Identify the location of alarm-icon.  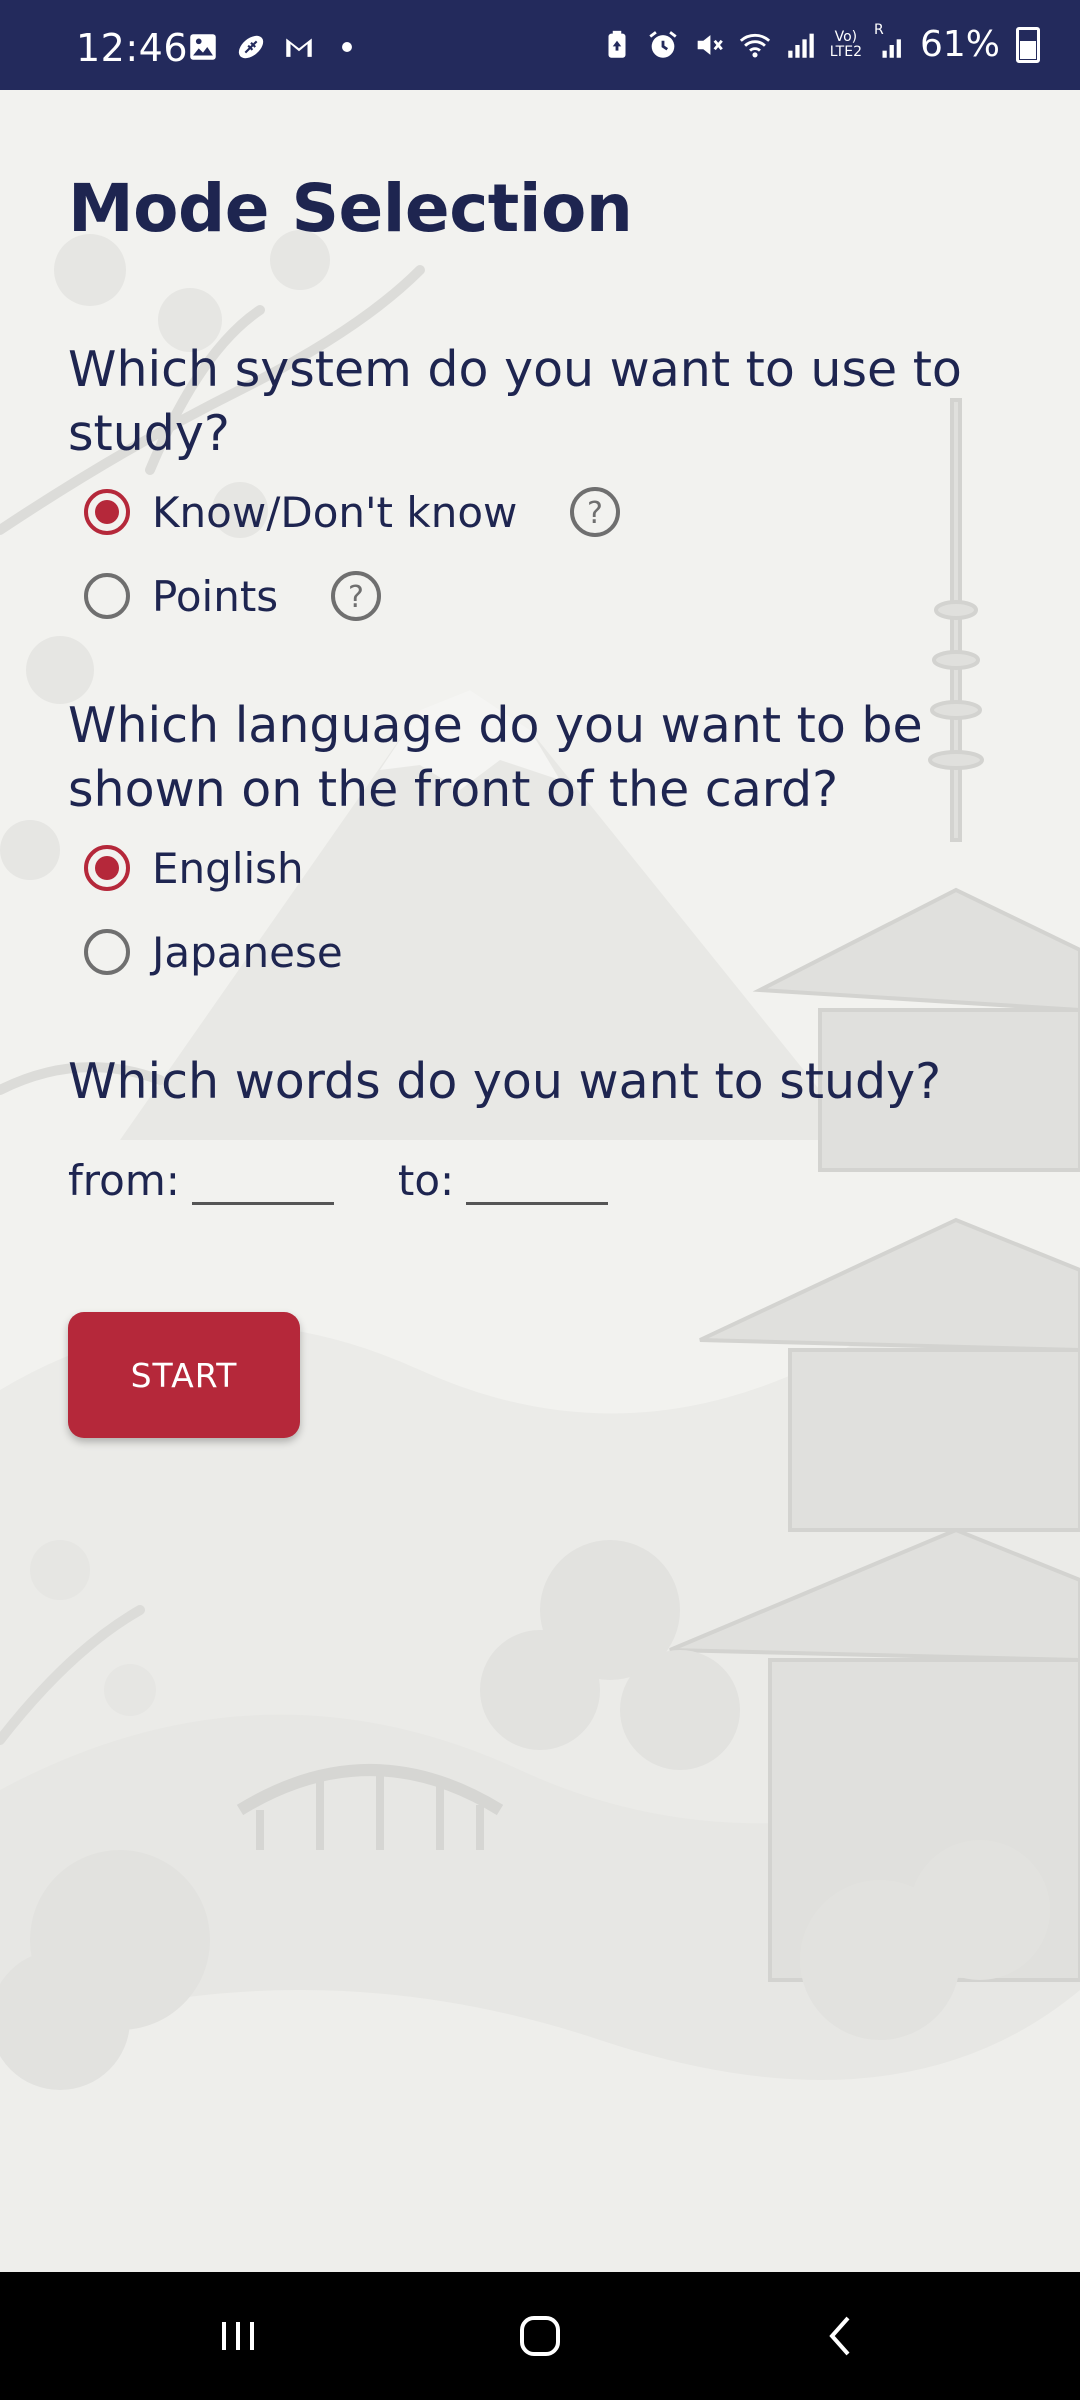
(663, 45).